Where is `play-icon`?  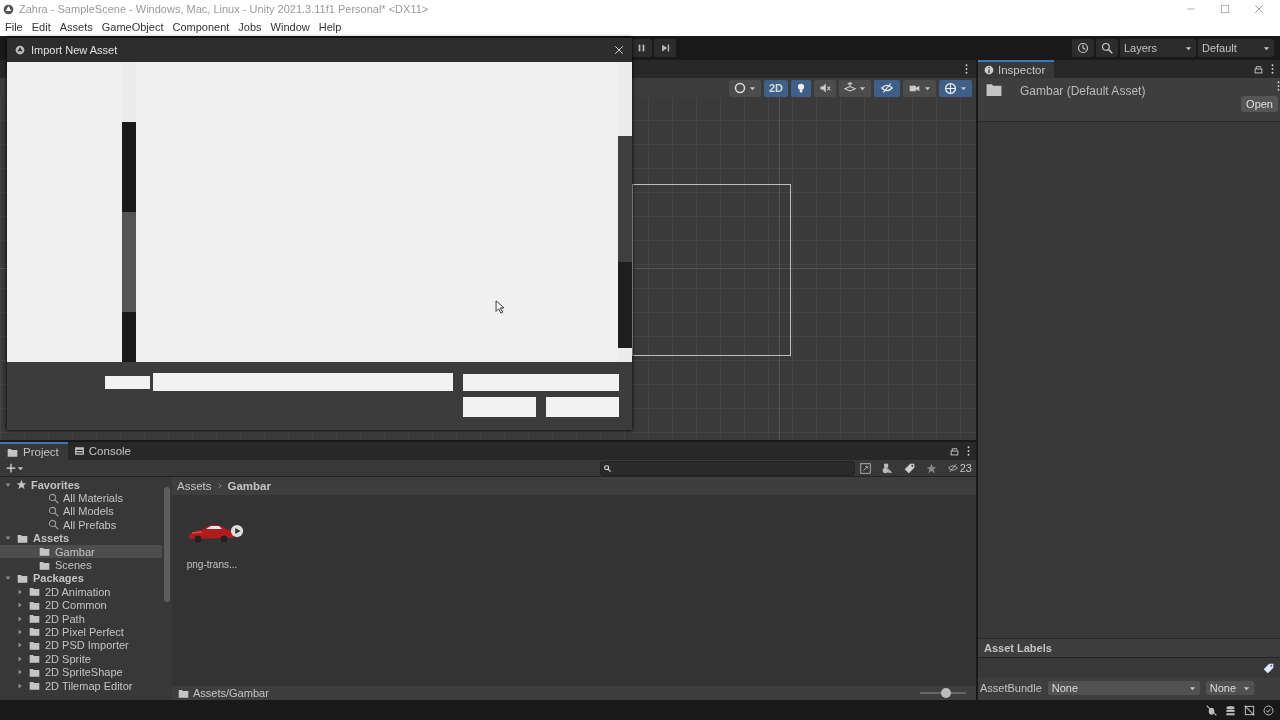 play-icon is located at coordinates (237, 531).